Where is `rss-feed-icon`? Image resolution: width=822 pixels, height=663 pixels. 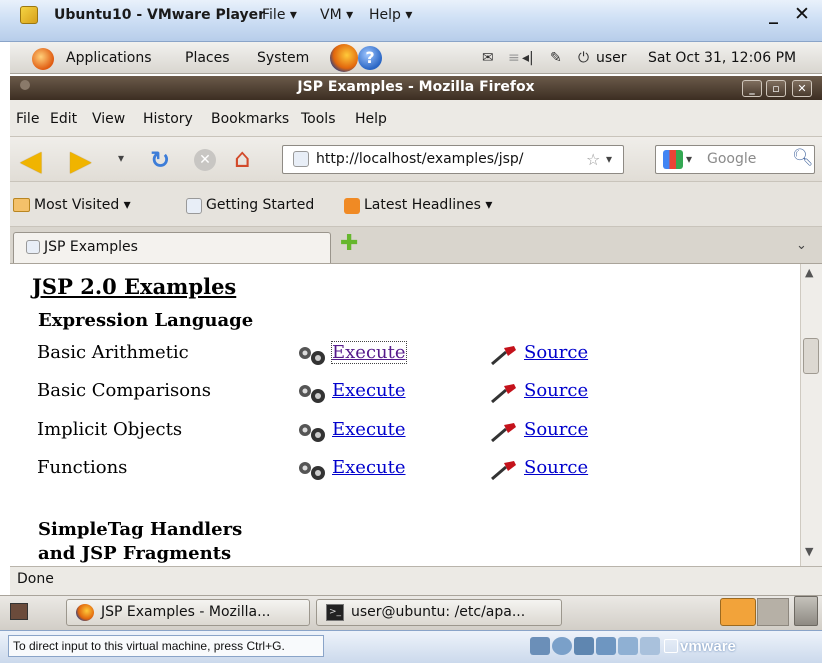
rss-feed-icon is located at coordinates (352, 206).